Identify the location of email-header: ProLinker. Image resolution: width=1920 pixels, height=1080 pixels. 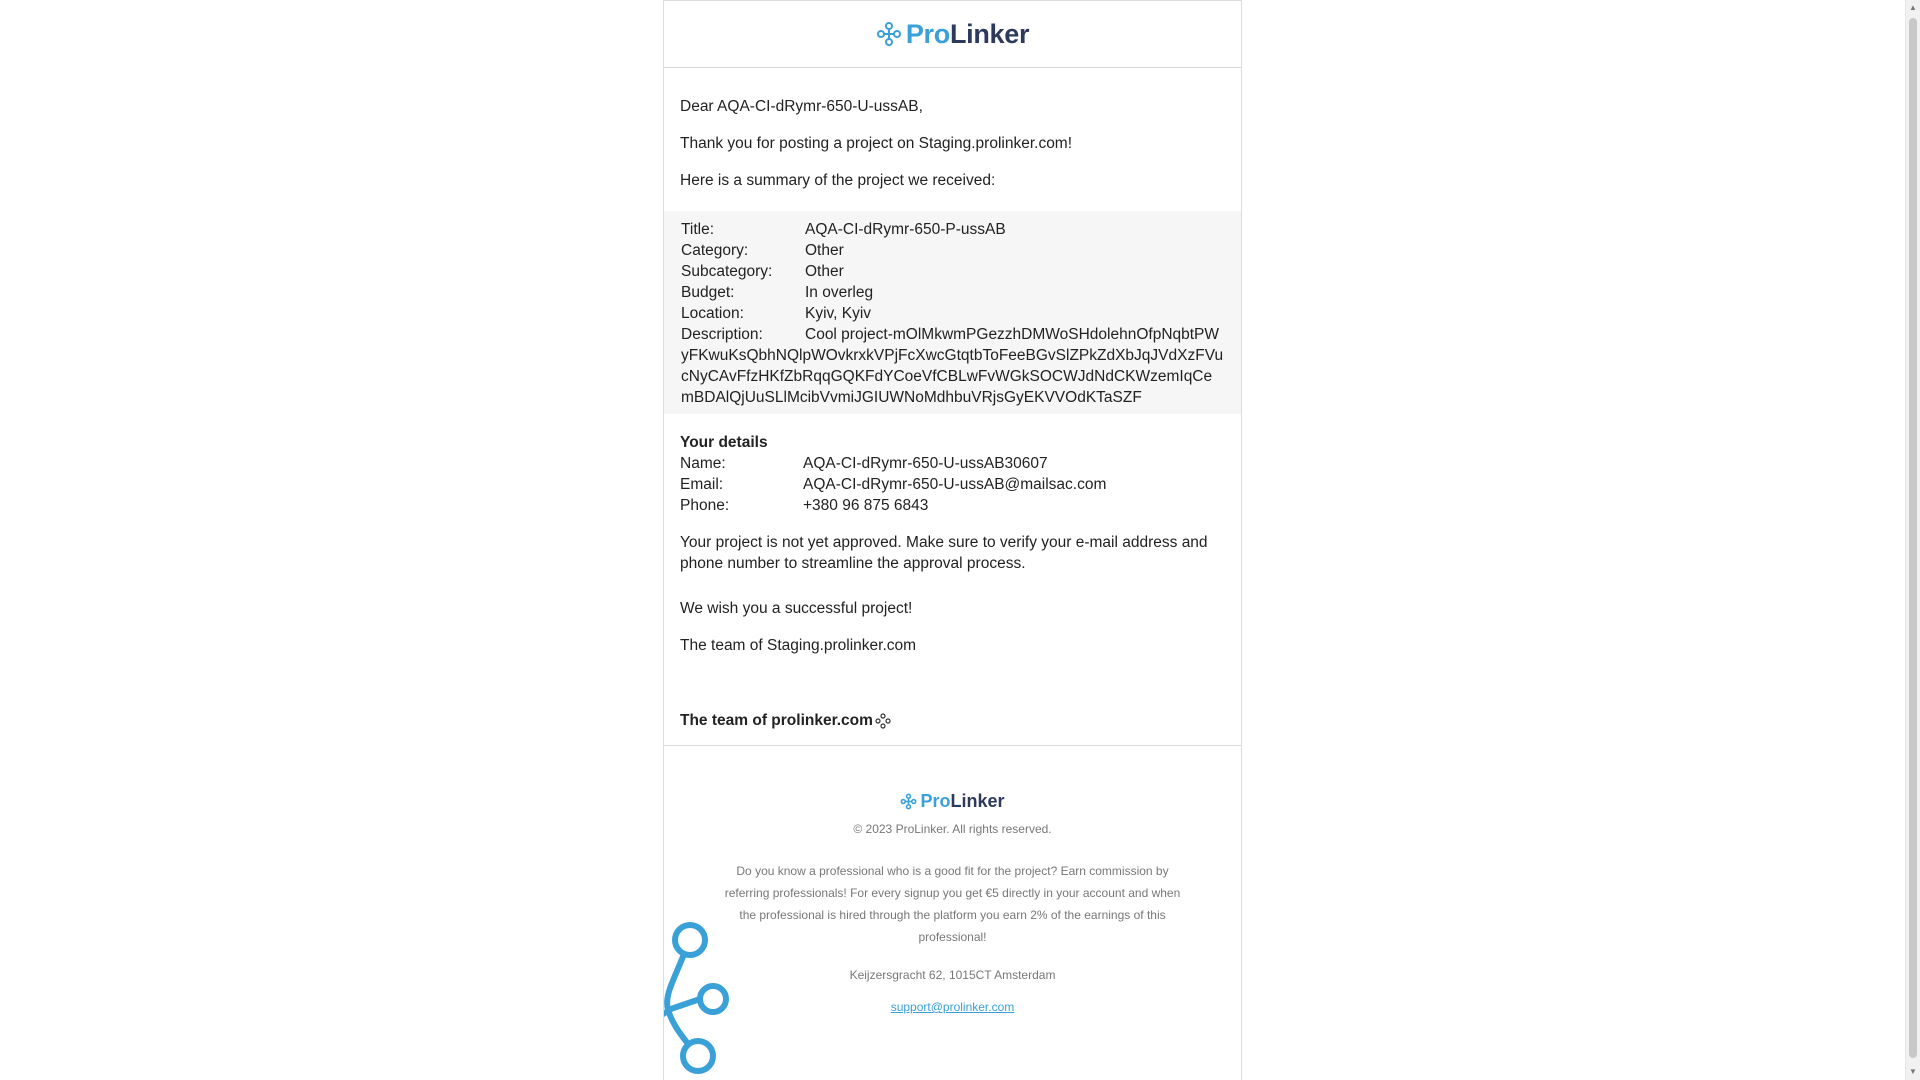
(952, 34).